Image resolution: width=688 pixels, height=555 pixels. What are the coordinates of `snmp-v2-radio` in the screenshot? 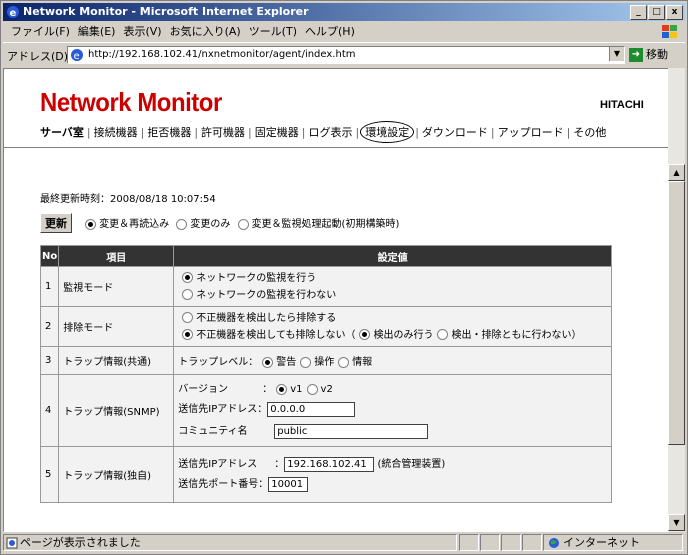 It's located at (312, 389).